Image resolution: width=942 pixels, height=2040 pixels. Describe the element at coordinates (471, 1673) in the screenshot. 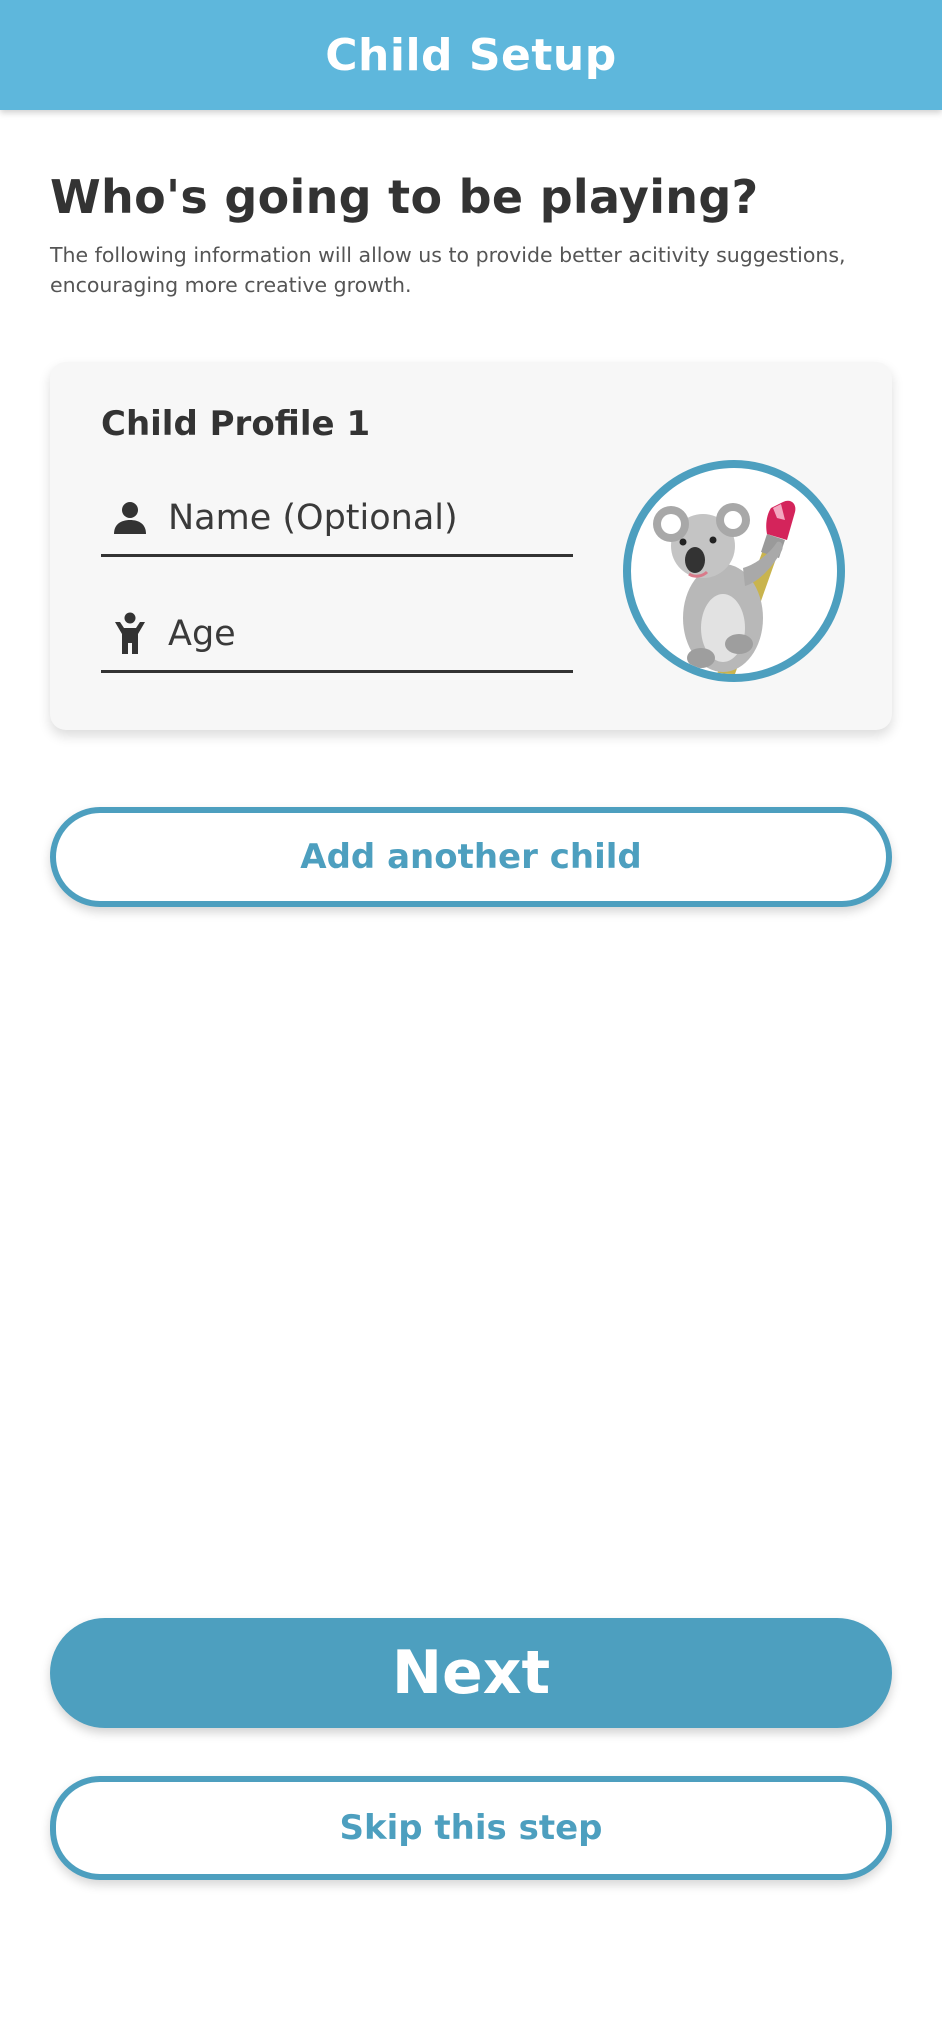

I see `next-button: Next` at that location.